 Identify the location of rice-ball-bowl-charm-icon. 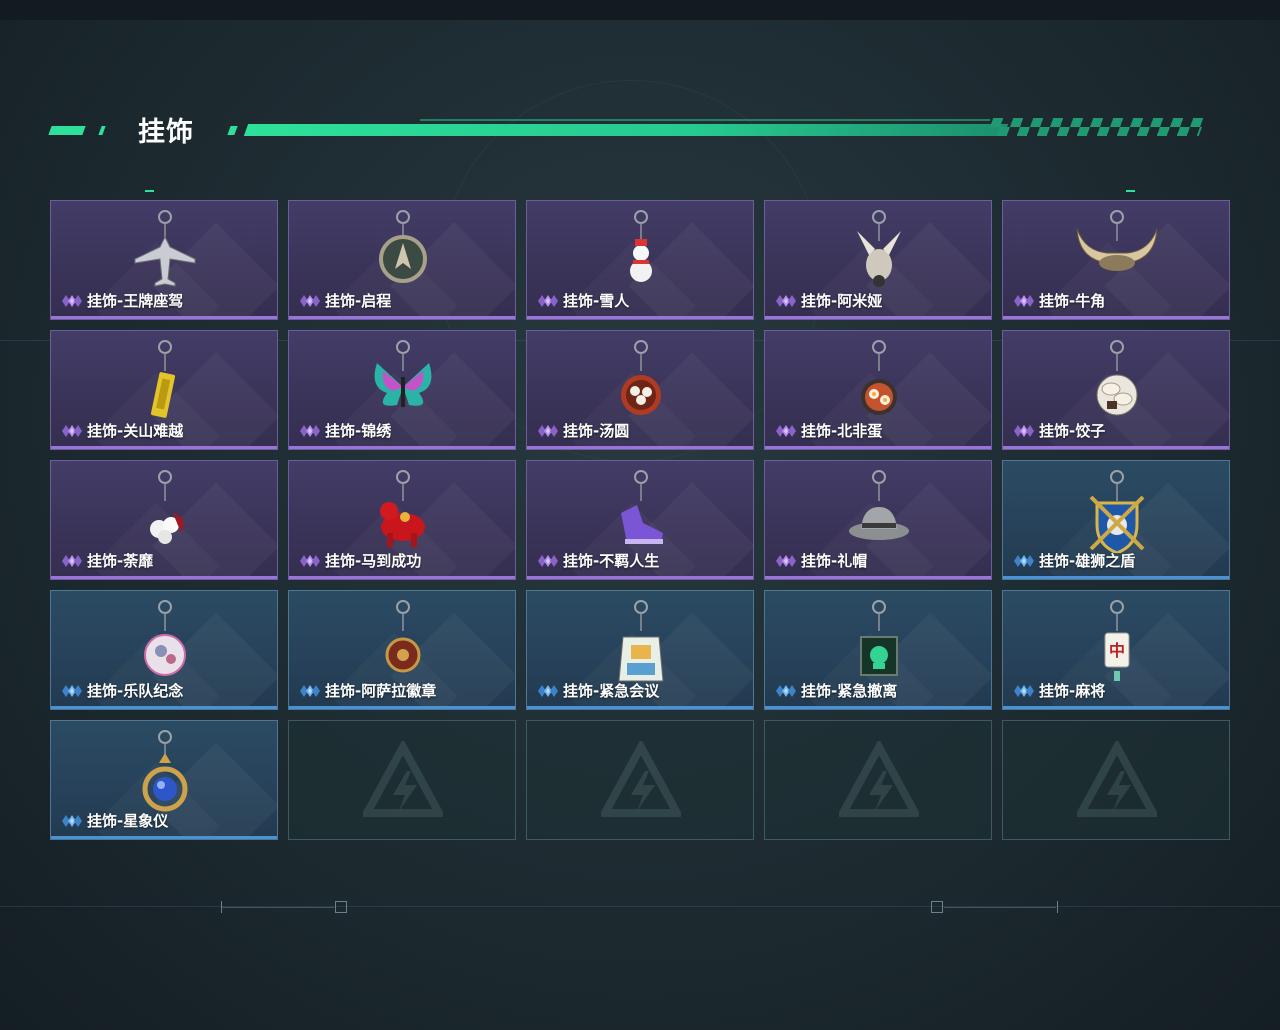
(641, 377).